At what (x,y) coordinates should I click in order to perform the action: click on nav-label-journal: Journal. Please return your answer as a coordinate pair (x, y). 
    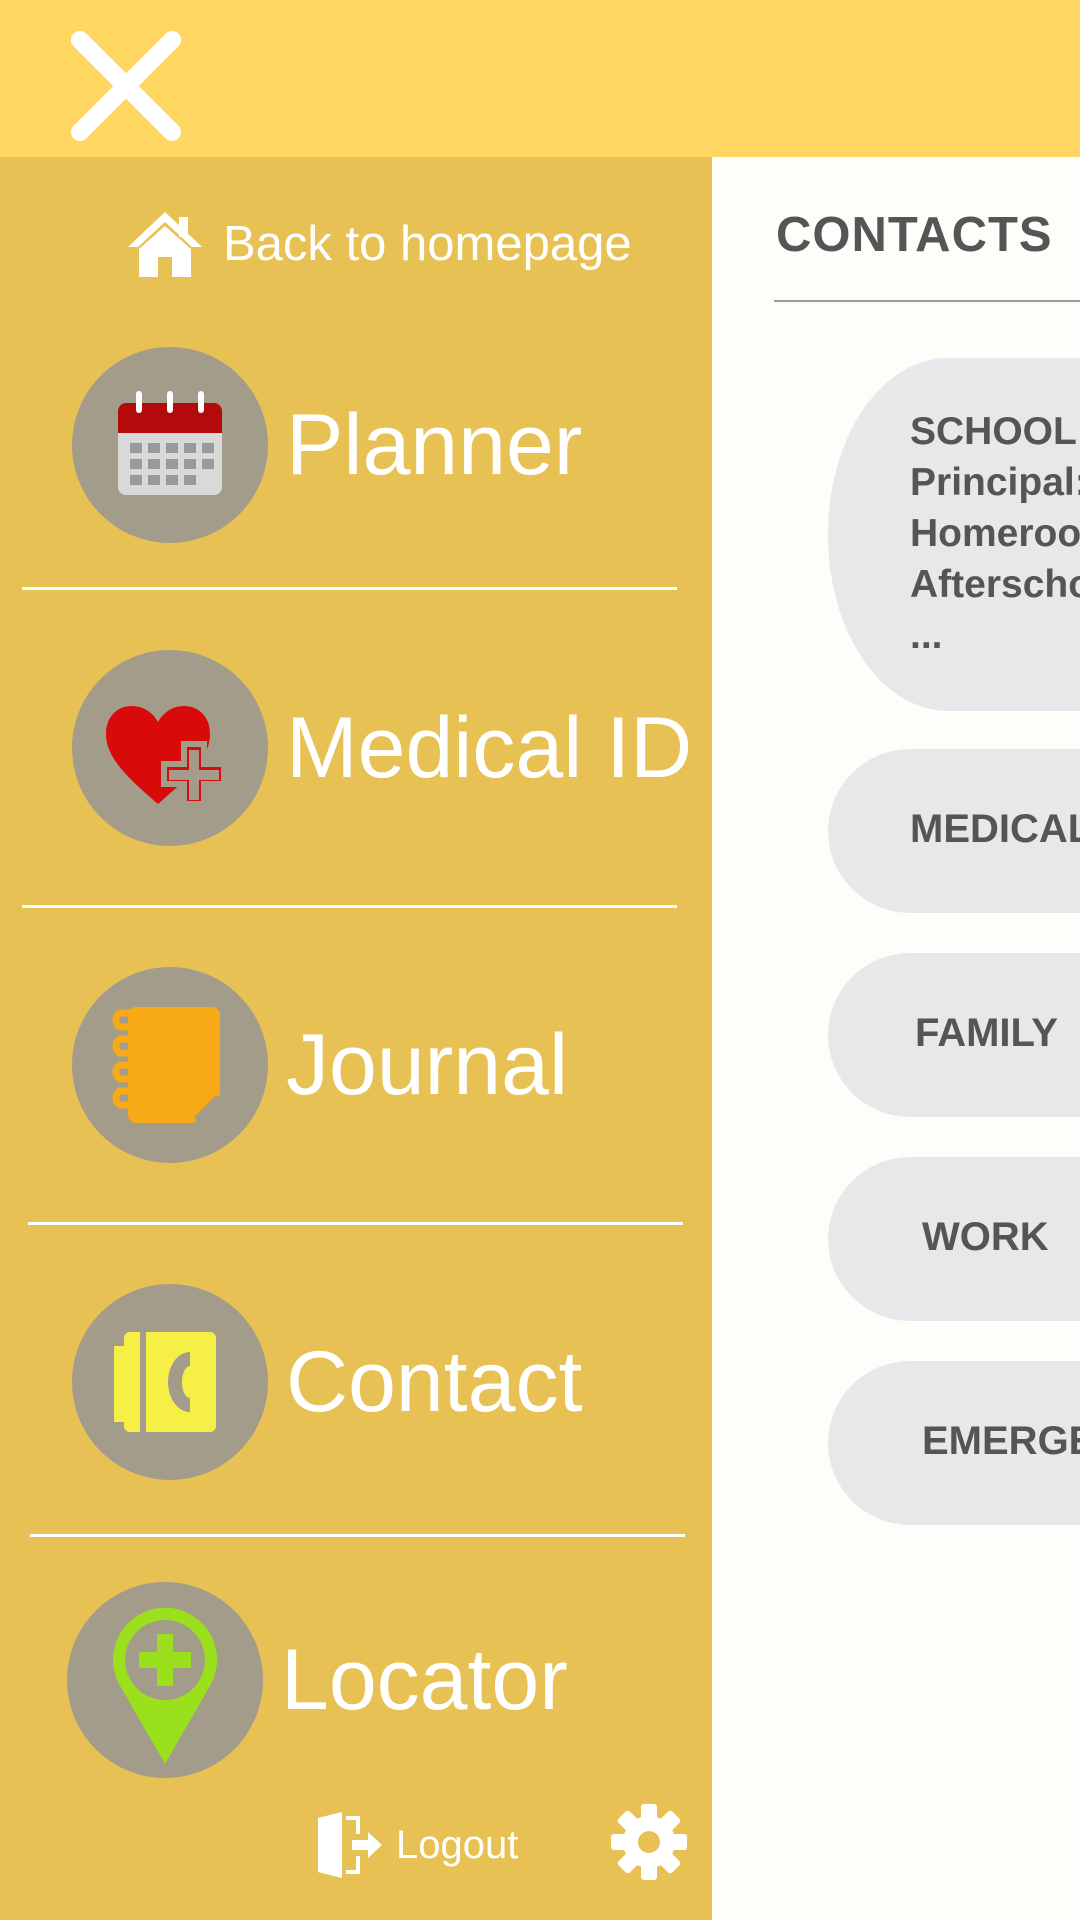
    Looking at the image, I should click on (427, 1064).